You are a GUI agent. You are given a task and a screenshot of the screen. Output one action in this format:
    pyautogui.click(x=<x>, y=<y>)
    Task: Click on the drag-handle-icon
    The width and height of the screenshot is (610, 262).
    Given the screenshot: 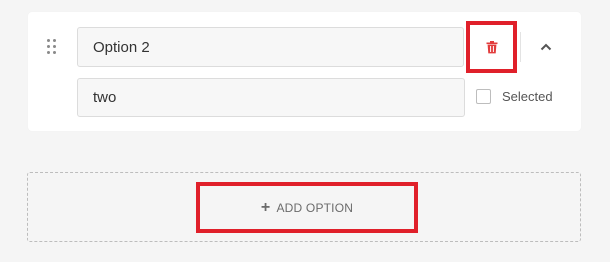 What is the action you would take?
    pyautogui.click(x=52, y=47)
    